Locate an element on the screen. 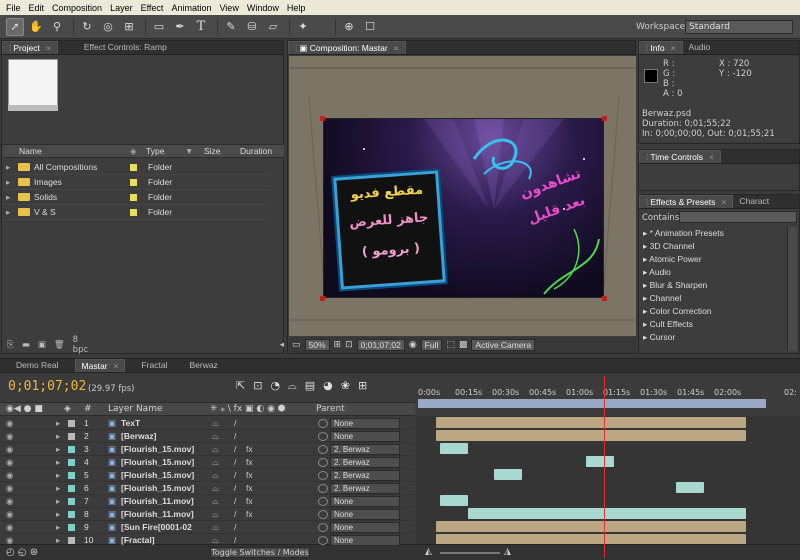  sort-chevron-icon: ▼ is located at coordinates (189, 151).